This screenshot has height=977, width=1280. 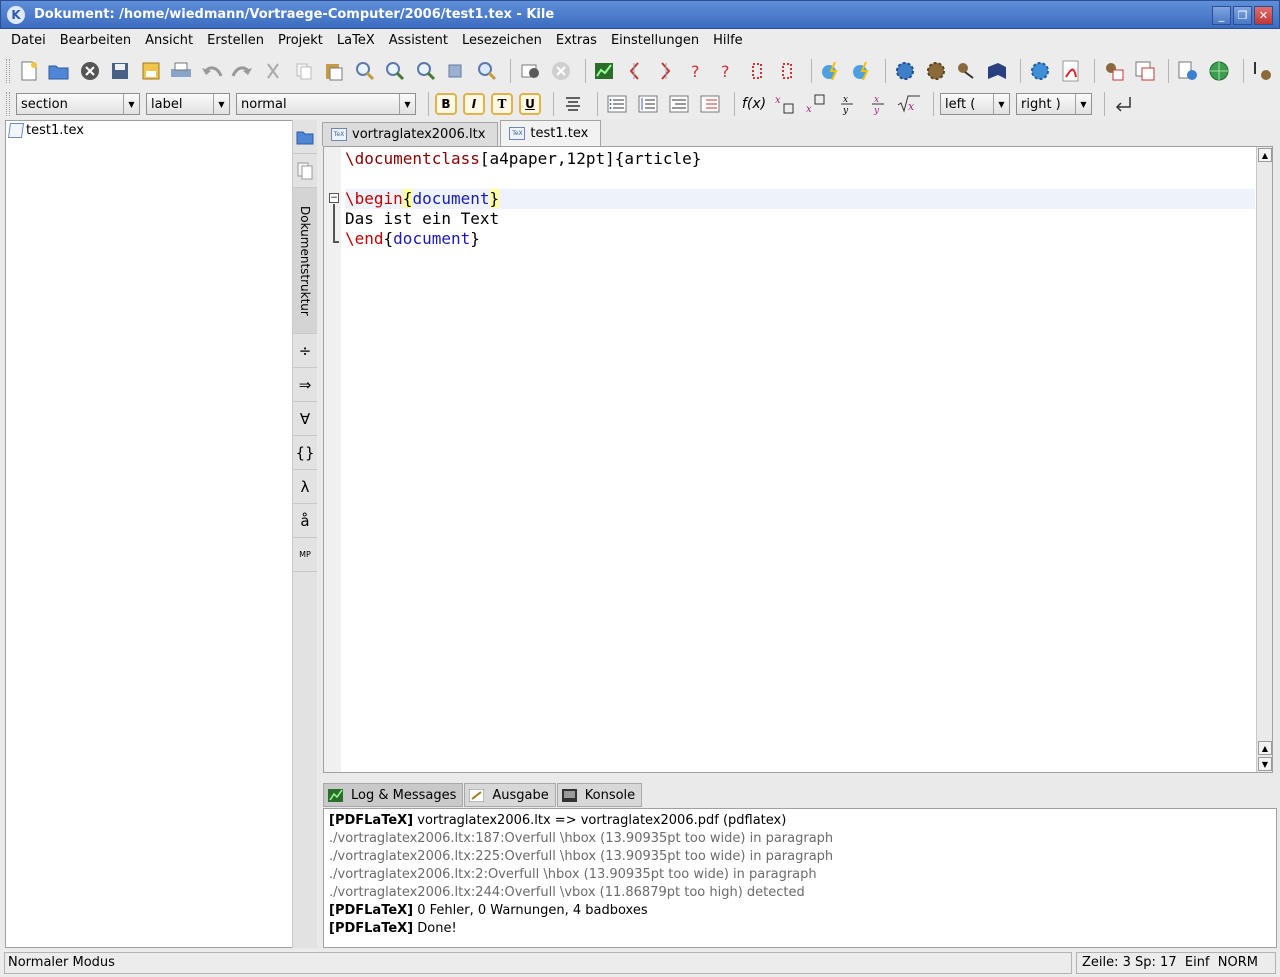 I want to click on superscript-icon: x, so click(x=816, y=104).